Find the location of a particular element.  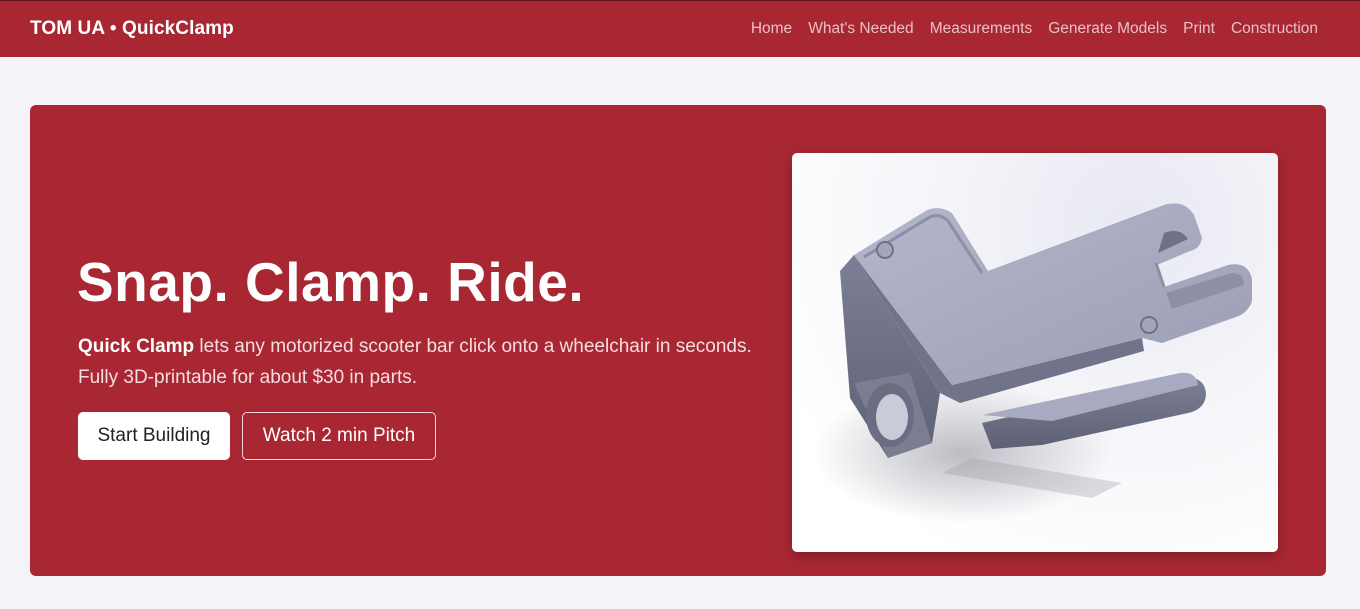

nav-link-whats-needed: What's Needed is located at coordinates (861, 29).